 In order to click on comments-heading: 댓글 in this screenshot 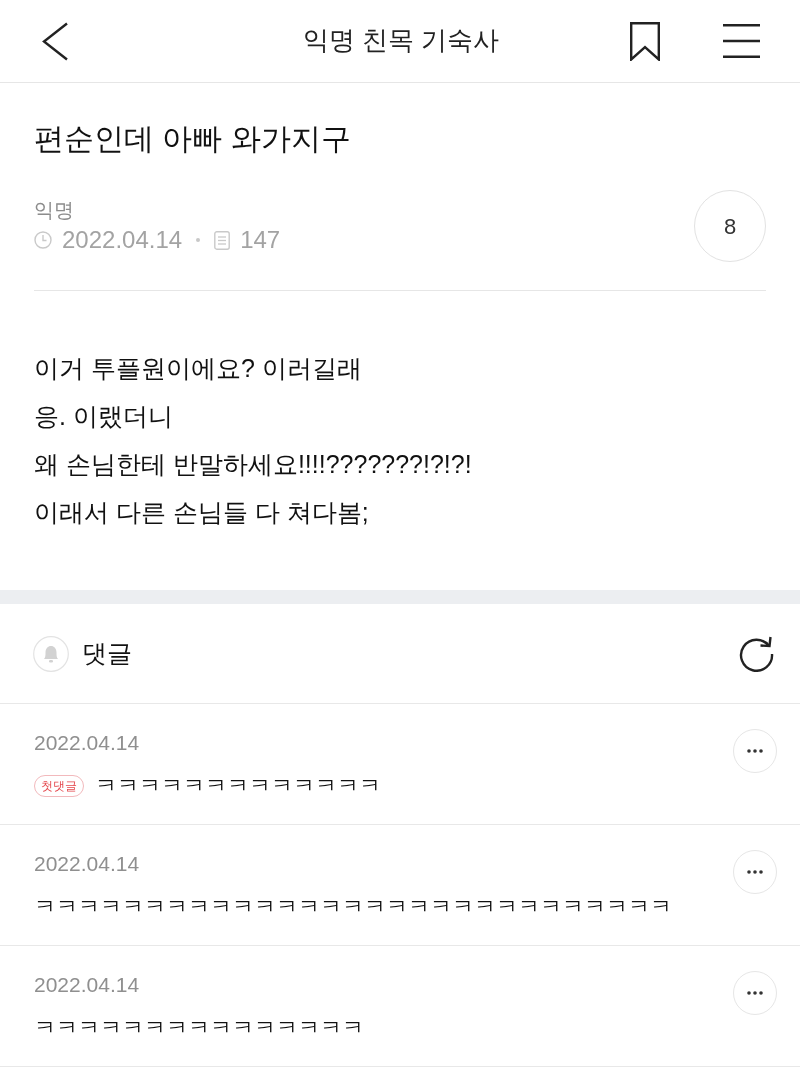, I will do `click(107, 653)`.